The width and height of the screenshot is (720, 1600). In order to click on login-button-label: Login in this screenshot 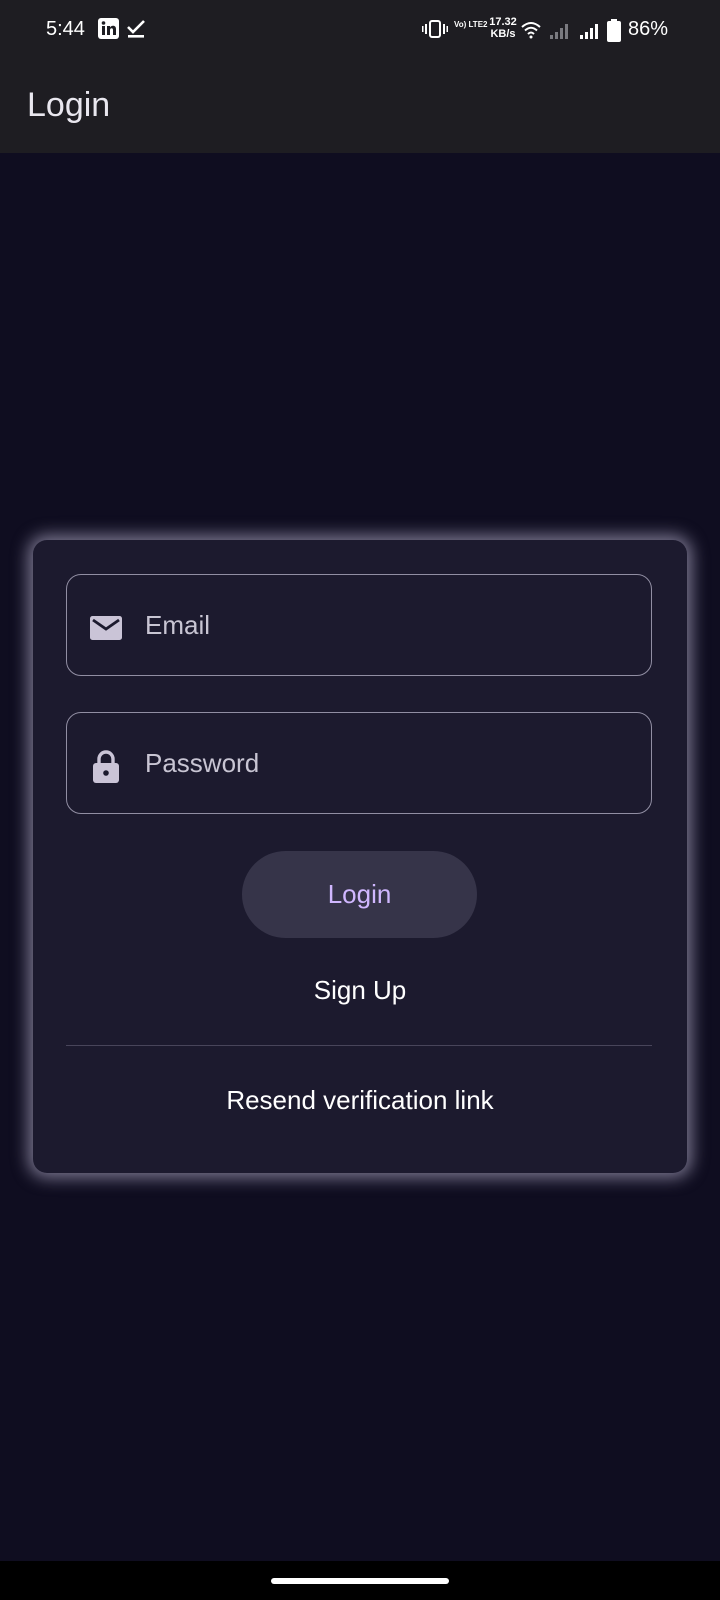, I will do `click(359, 894)`.